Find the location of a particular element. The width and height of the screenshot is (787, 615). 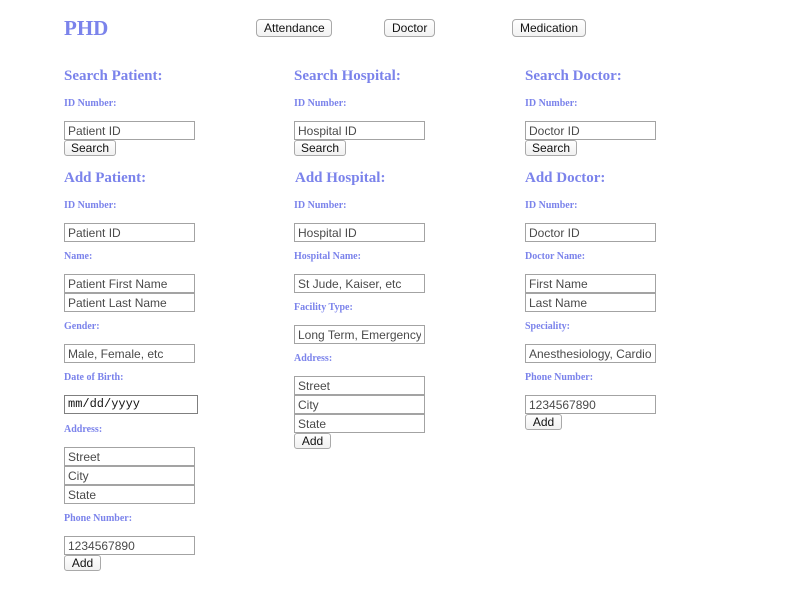

medication-button: Medication is located at coordinates (549, 28).